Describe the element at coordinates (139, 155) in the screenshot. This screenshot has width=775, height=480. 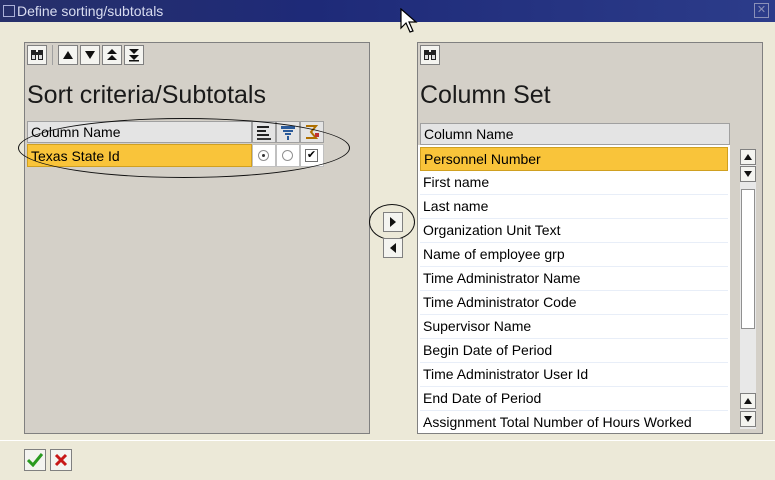
I see `sort-row-name: Texas State Id` at that location.